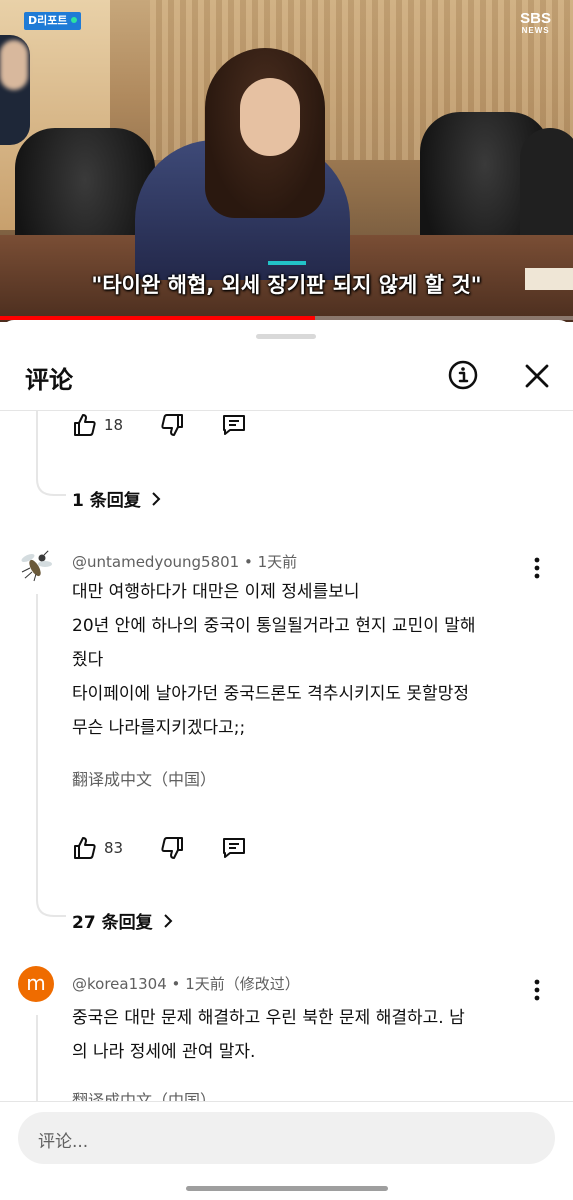 The width and height of the screenshot is (573, 1200). Describe the element at coordinates (52, 21) in the screenshot. I see `d-report-badge: D리포트` at that location.